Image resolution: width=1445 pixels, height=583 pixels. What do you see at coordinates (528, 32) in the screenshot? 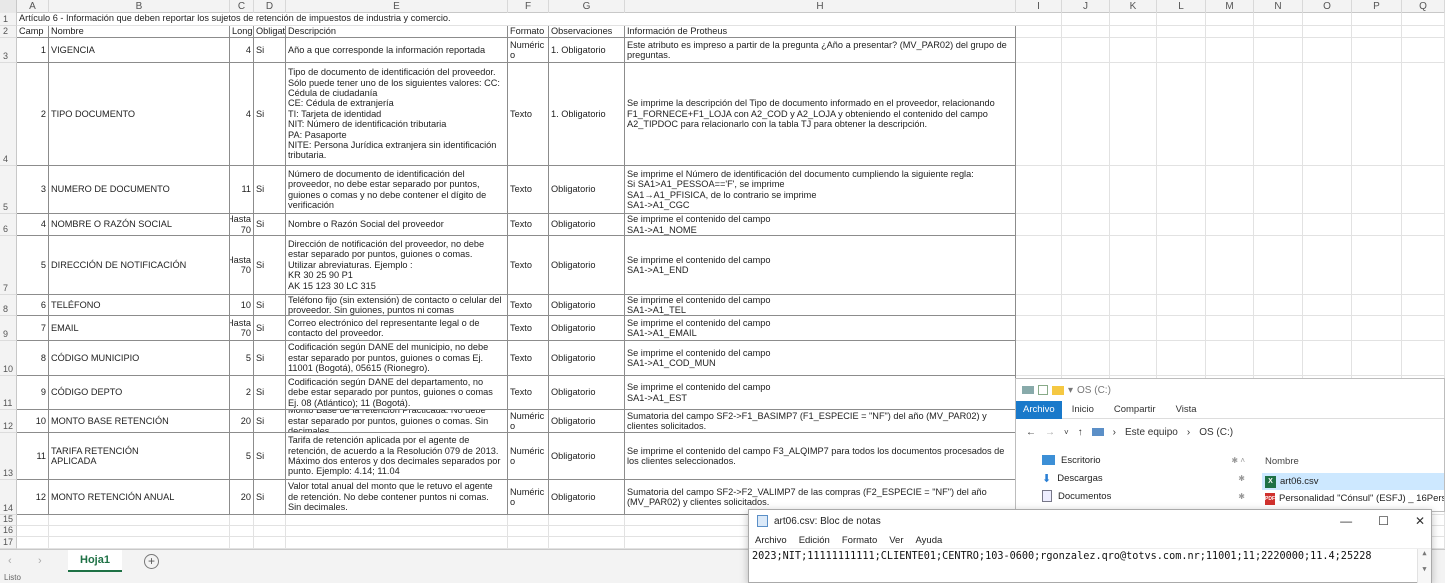
I see `header-cell: Formato` at bounding box center [528, 32].